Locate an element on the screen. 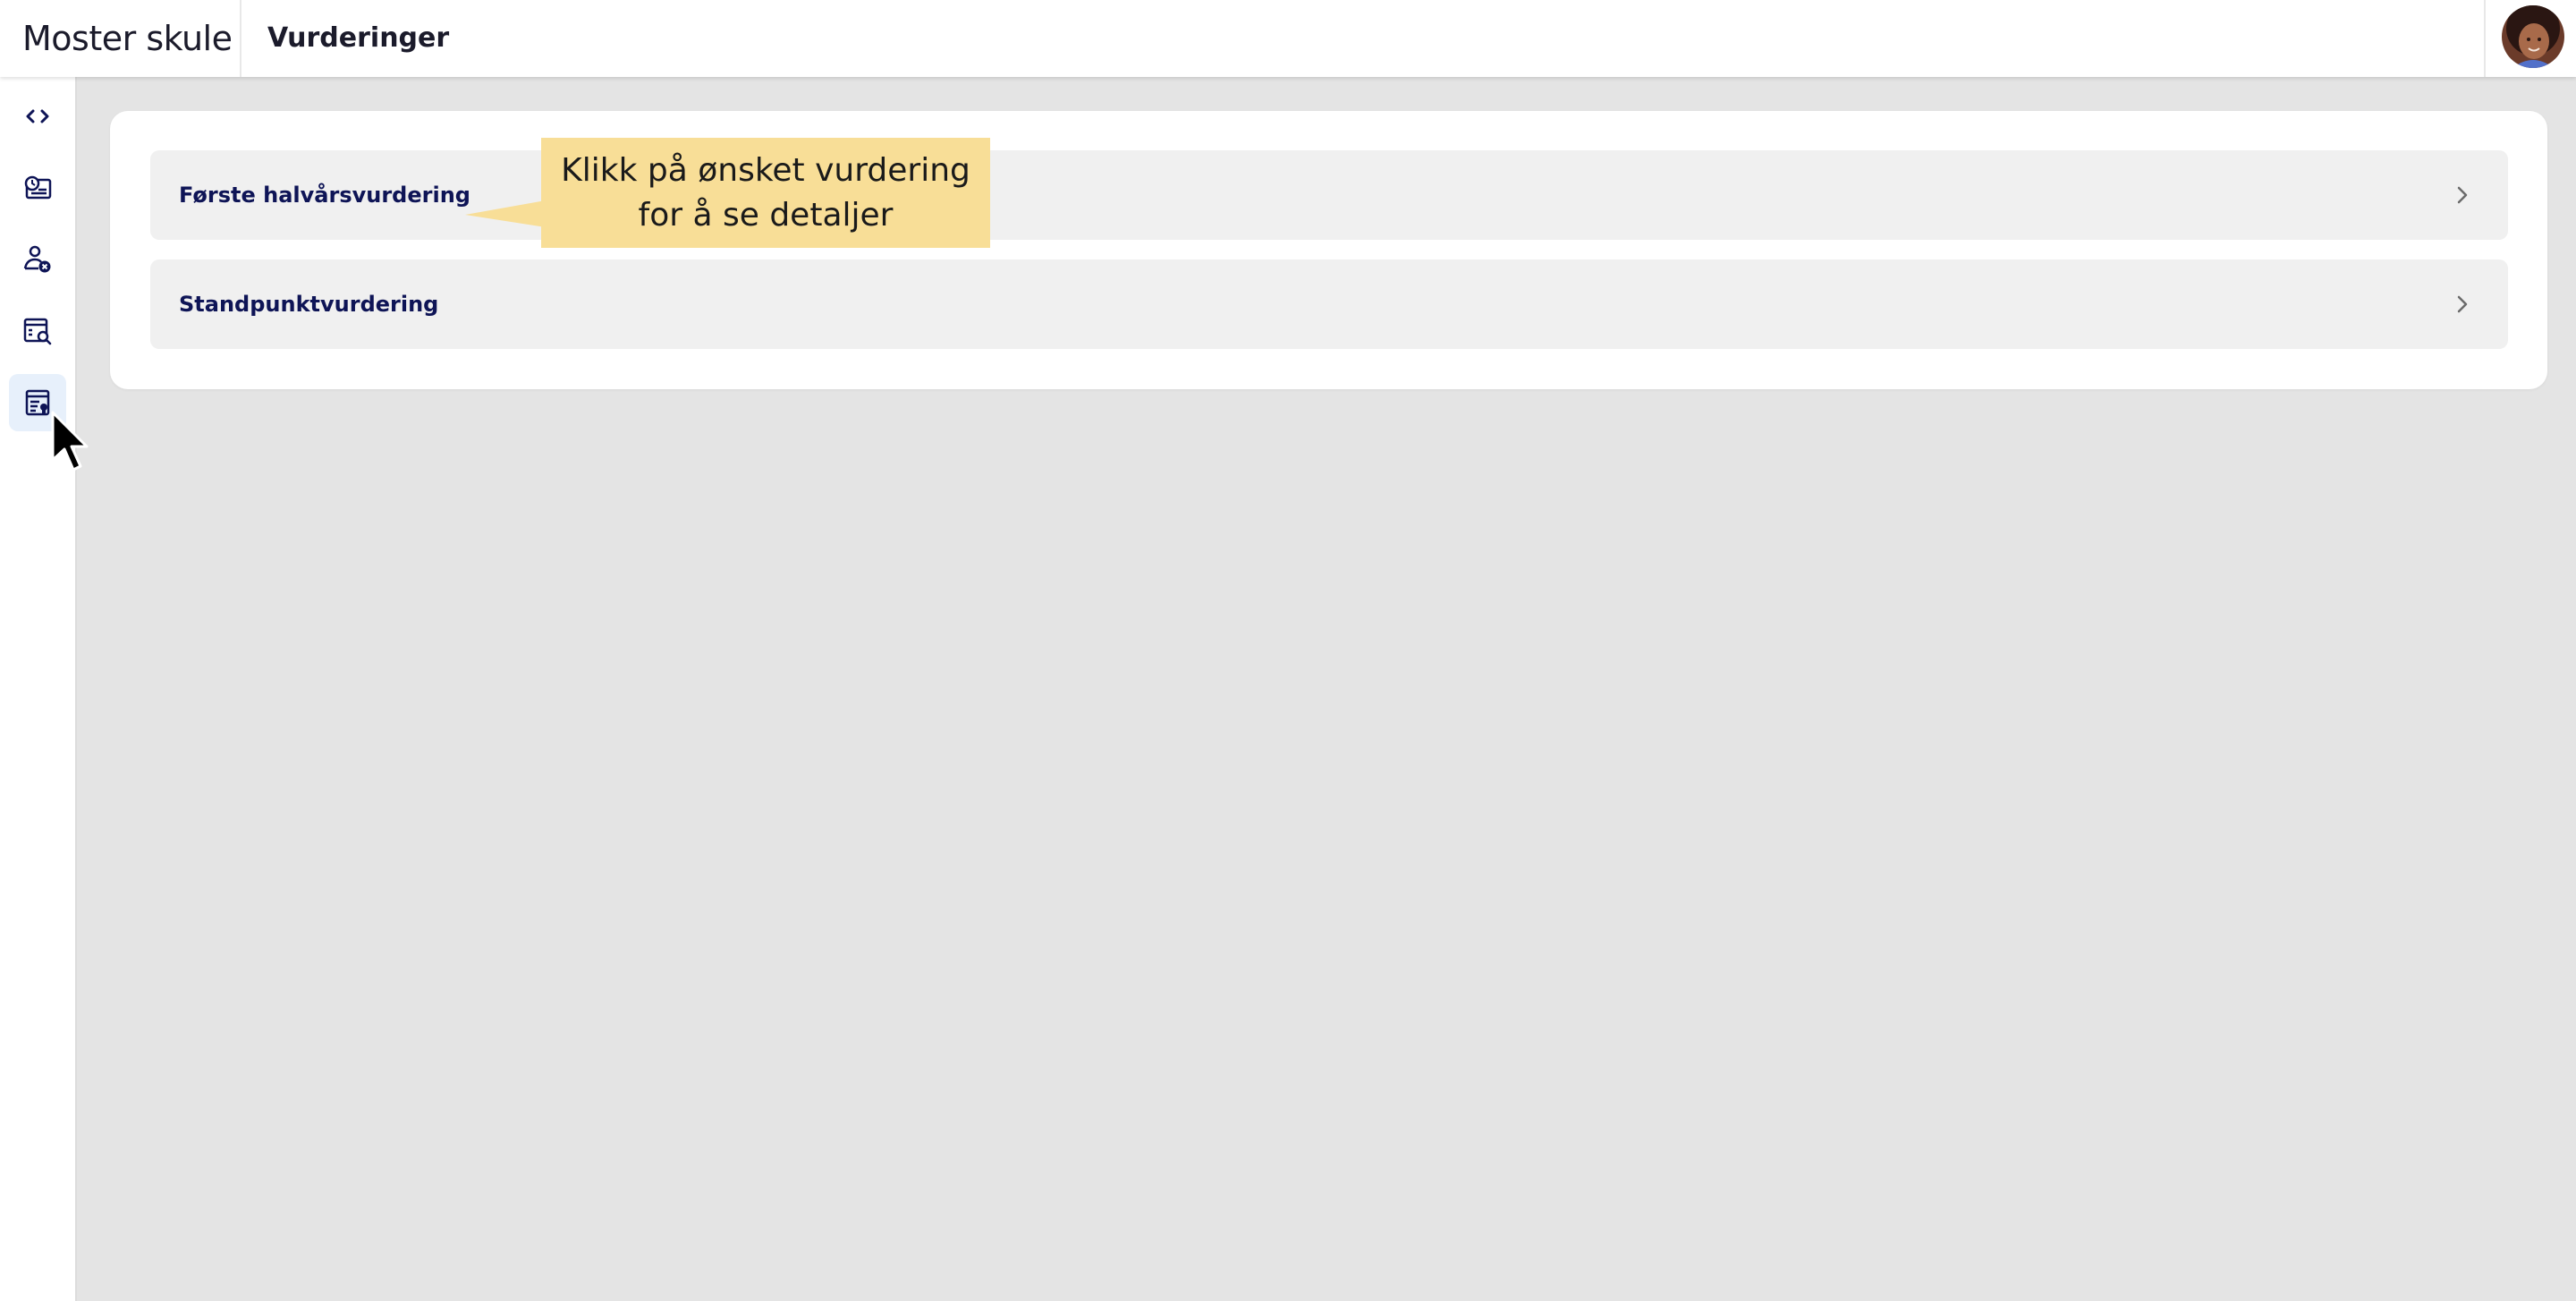  dashboard-icon is located at coordinates (38, 187).